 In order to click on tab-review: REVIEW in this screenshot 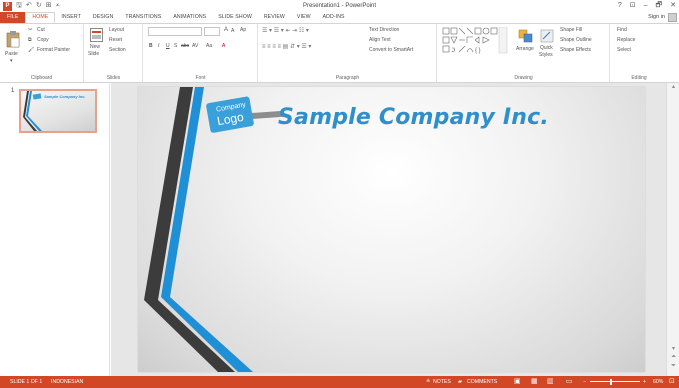, I will do `click(274, 17)`.